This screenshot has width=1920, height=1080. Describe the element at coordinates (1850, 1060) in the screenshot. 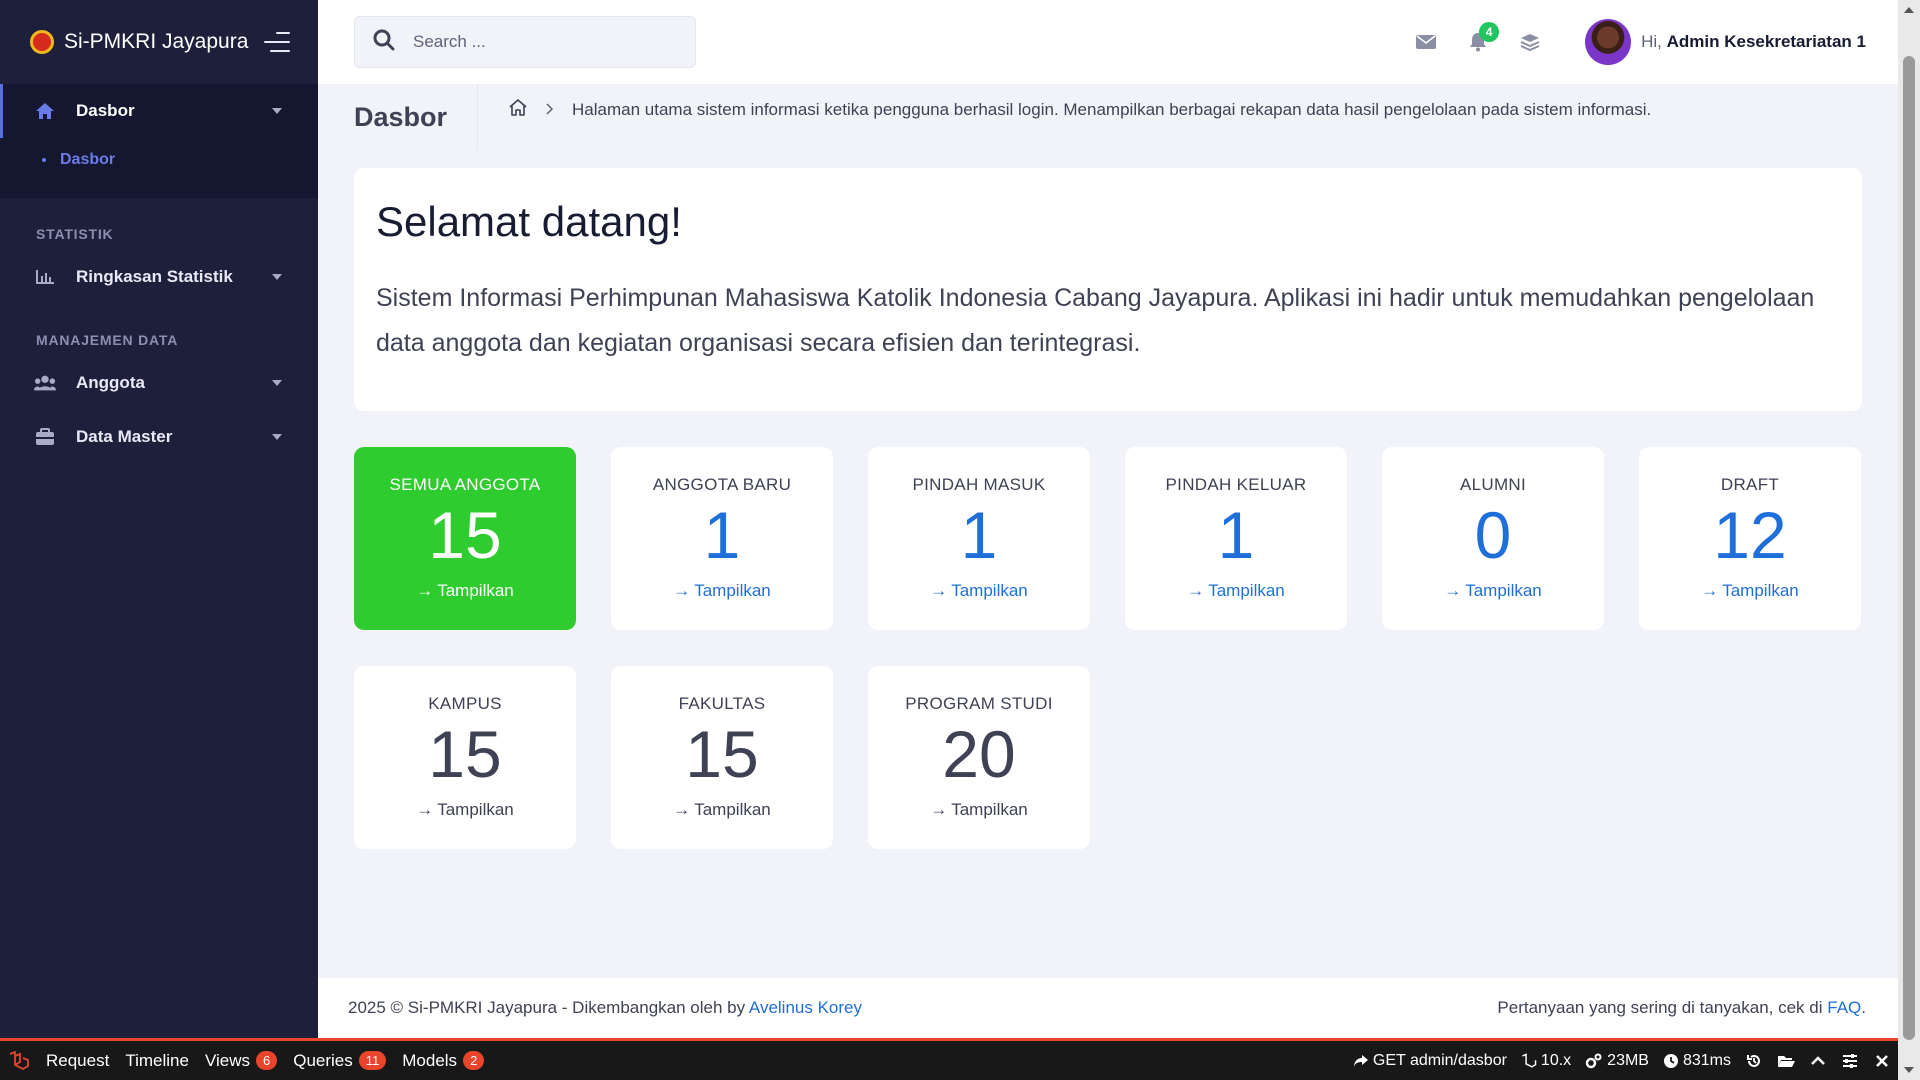

I see `sliders-icon` at that location.